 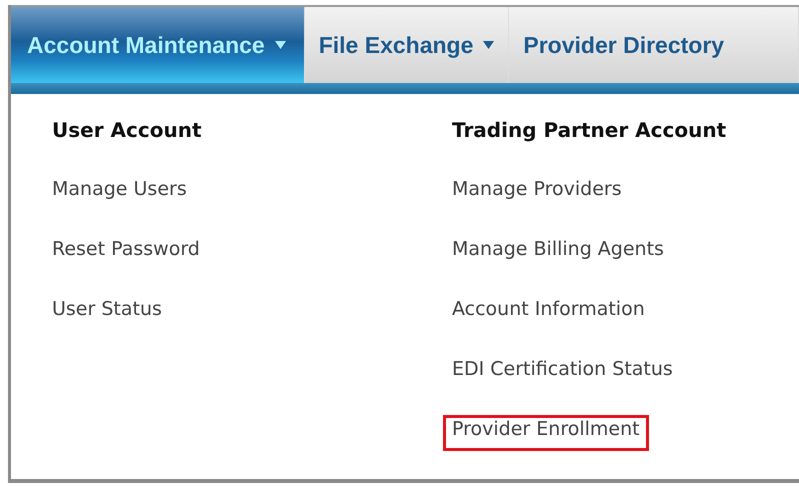 I want to click on nav-tab: Provider Directory, so click(x=654, y=45).